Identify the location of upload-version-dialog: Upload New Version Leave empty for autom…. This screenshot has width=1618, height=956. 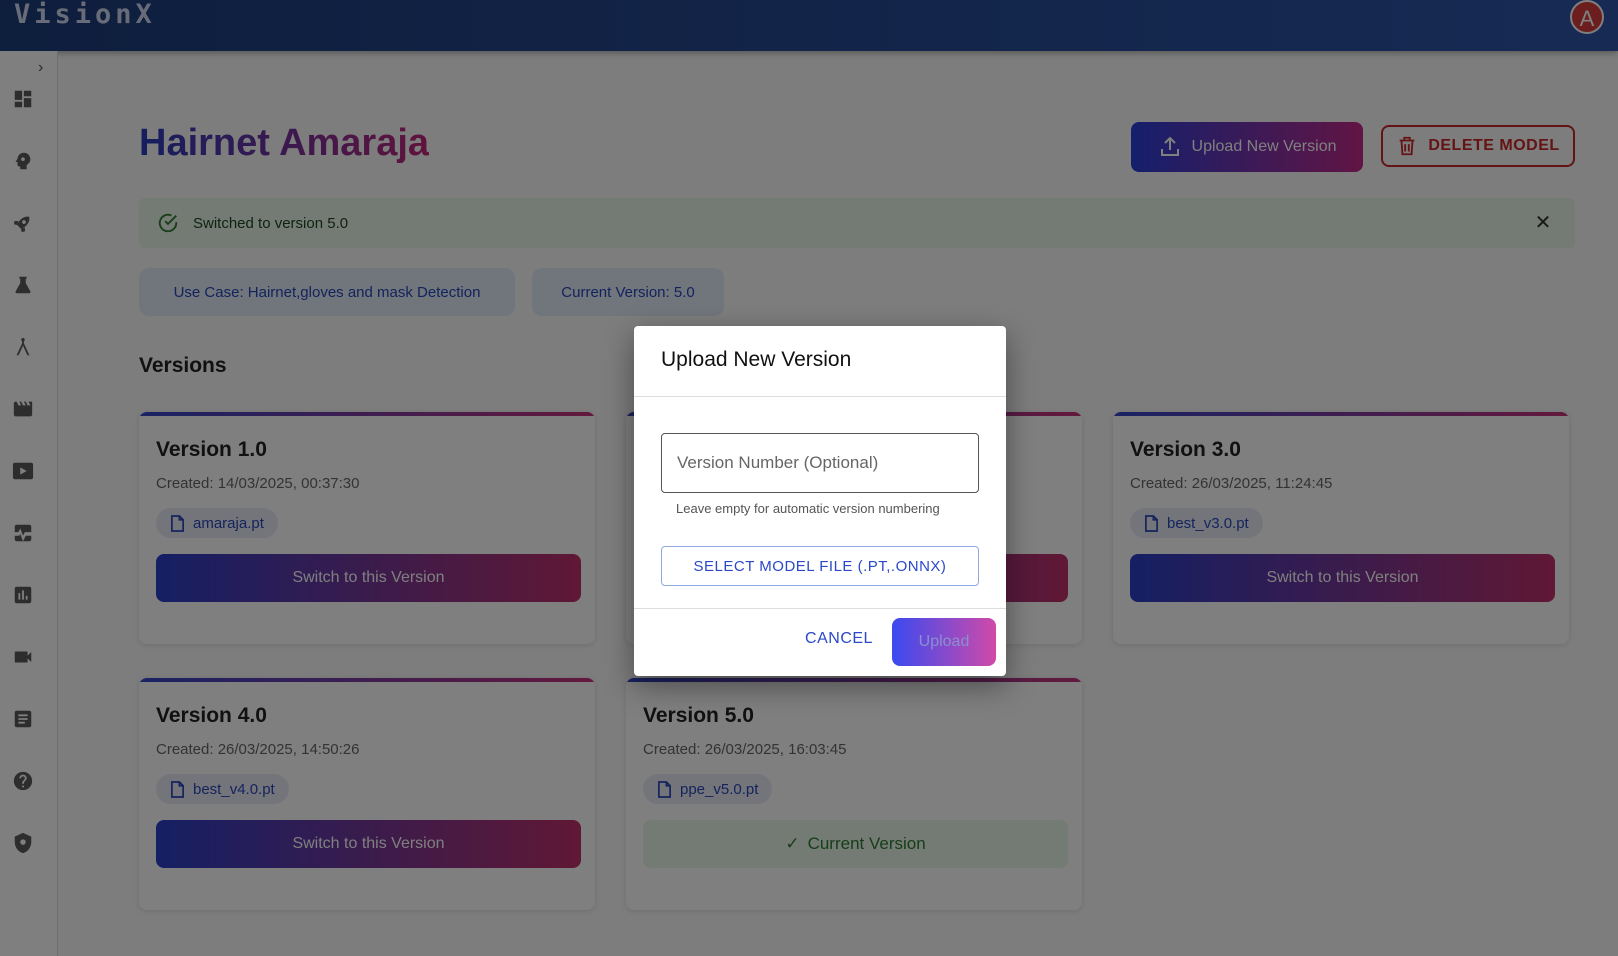
(820, 501).